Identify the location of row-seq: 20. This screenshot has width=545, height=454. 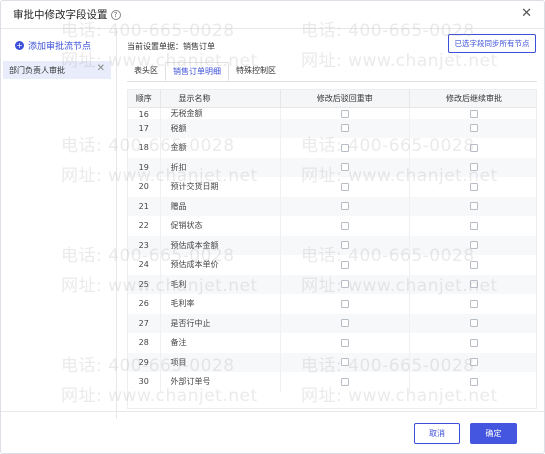
(144, 187).